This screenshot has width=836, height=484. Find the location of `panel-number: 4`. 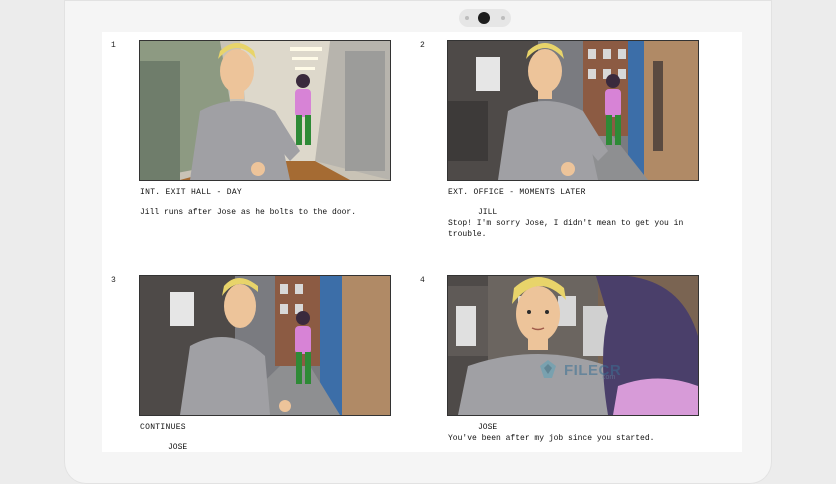

panel-number: 4 is located at coordinates (422, 280).